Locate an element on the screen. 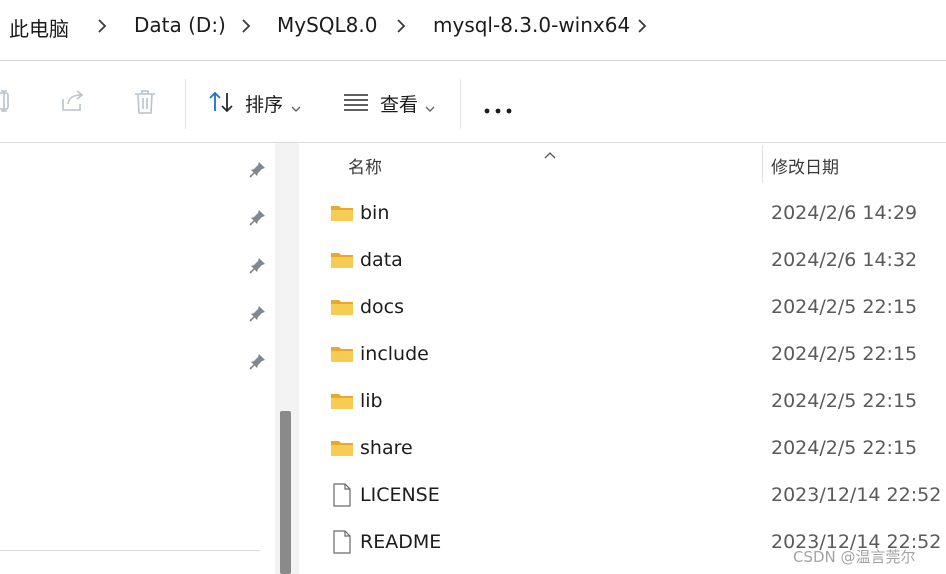 This screenshot has height=574, width=946. column-header-name: 名称 is located at coordinates (365, 165).